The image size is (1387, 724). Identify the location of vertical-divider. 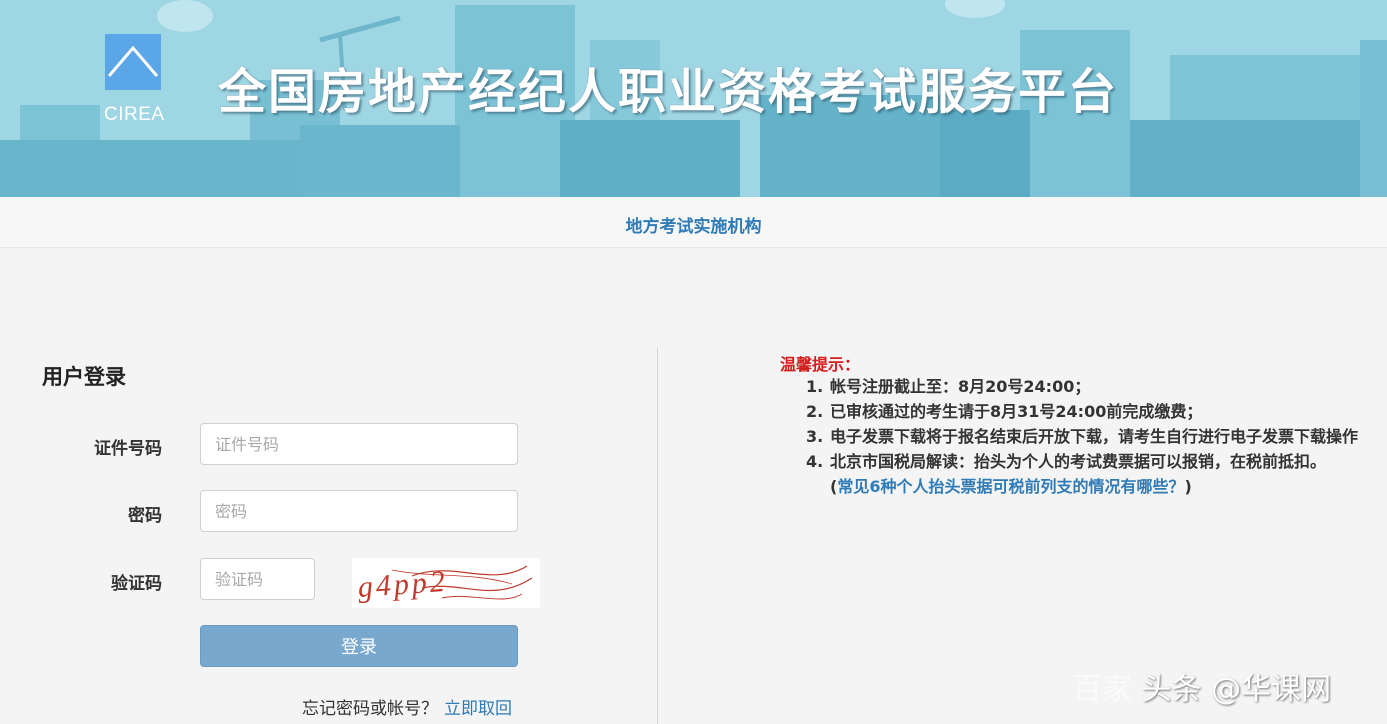
(657, 536).